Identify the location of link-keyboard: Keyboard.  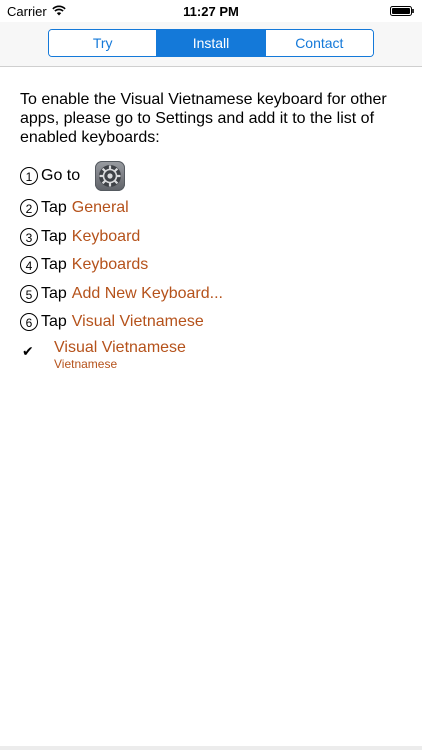
(106, 237).